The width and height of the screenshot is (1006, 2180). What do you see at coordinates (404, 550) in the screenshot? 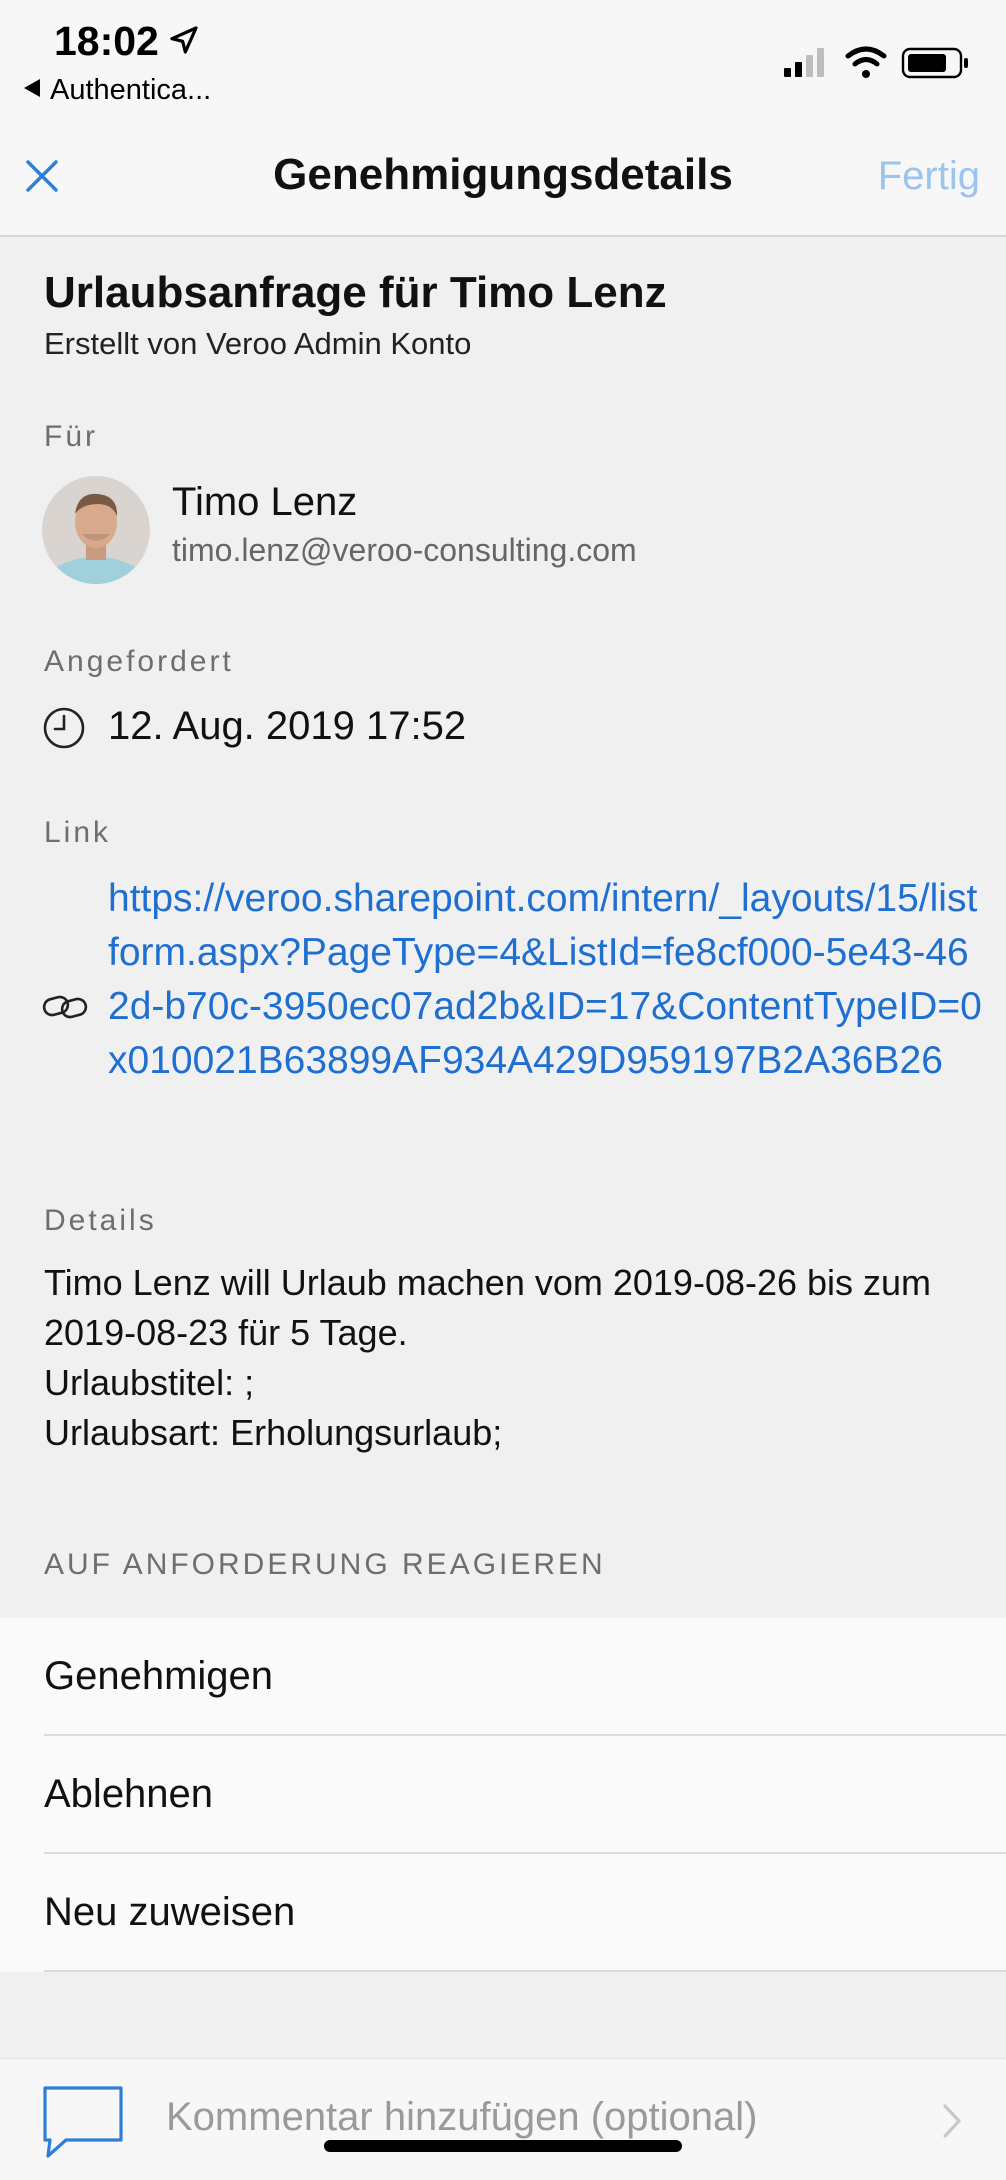
I see `person-email: timo.lenz@veroo-consulting.com` at bounding box center [404, 550].